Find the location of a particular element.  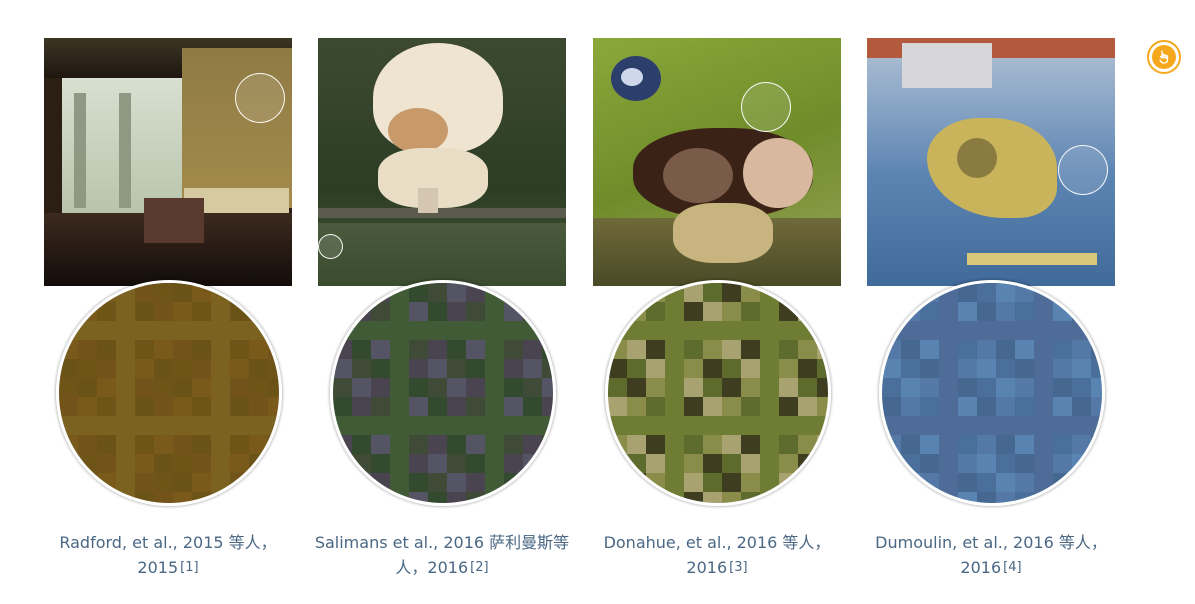

reference-link: [4] is located at coordinates (1012, 567).